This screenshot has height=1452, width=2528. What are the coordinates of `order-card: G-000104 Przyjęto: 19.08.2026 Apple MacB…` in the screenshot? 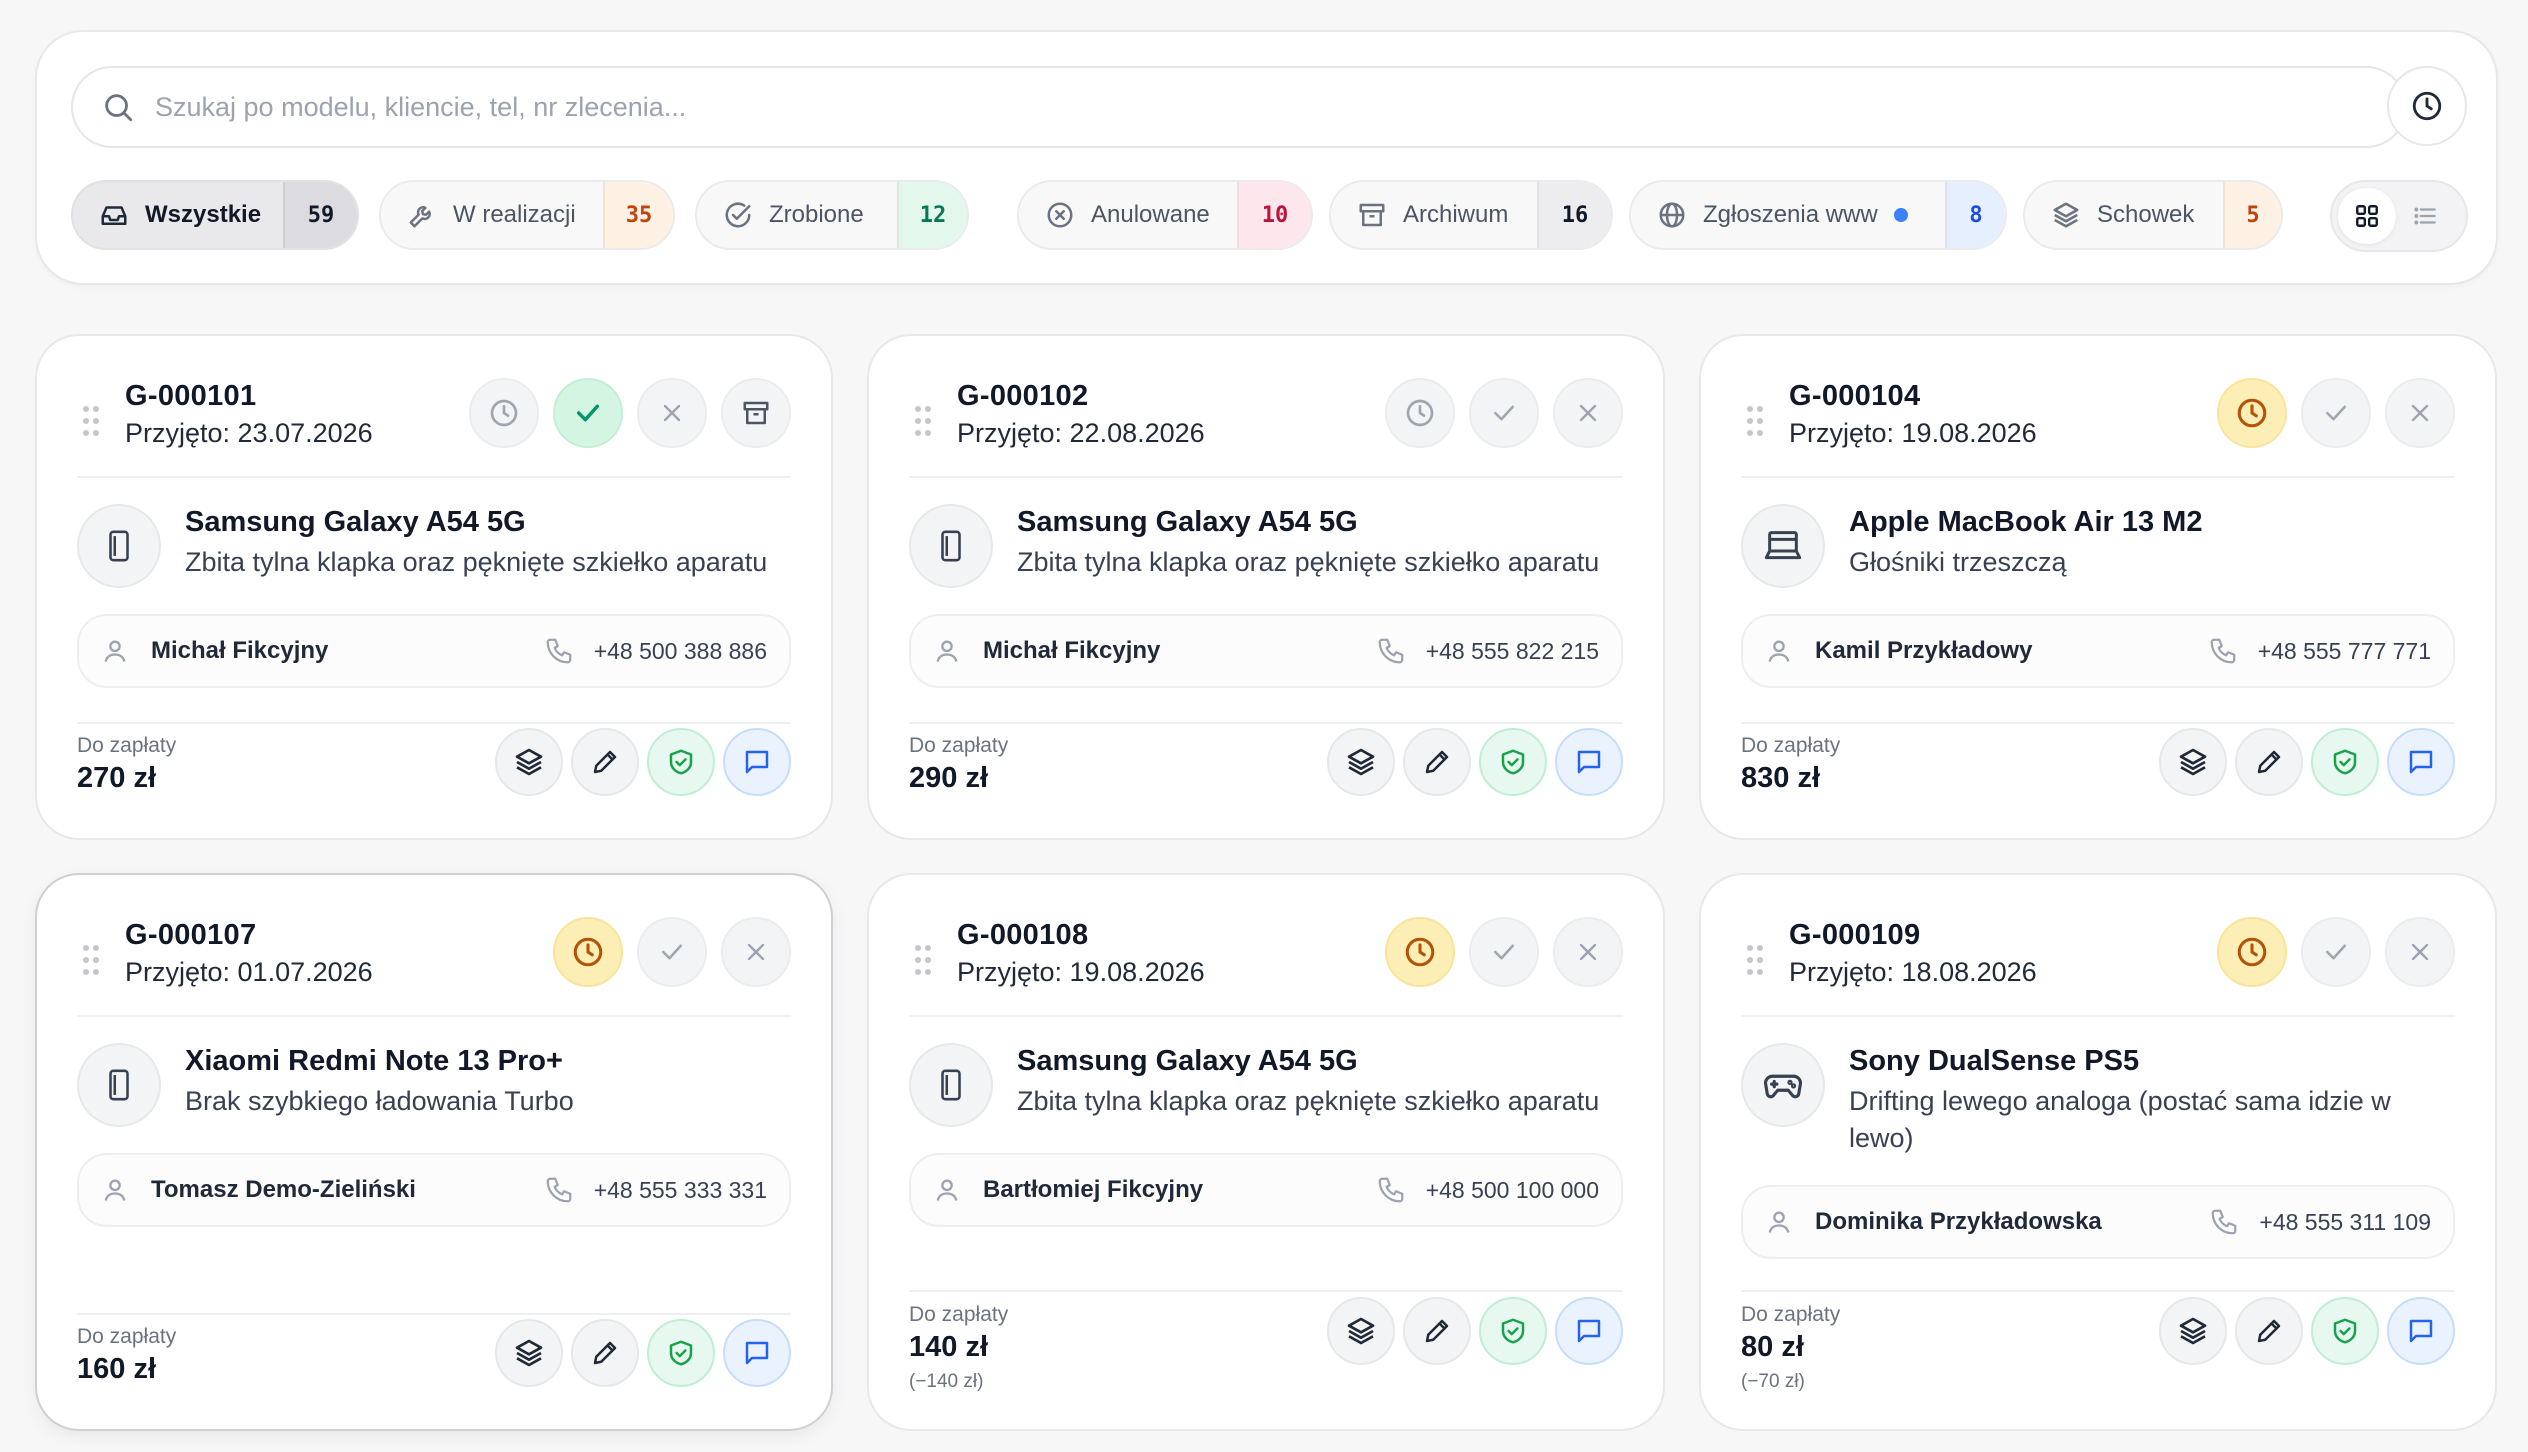 It's located at (2098, 587).